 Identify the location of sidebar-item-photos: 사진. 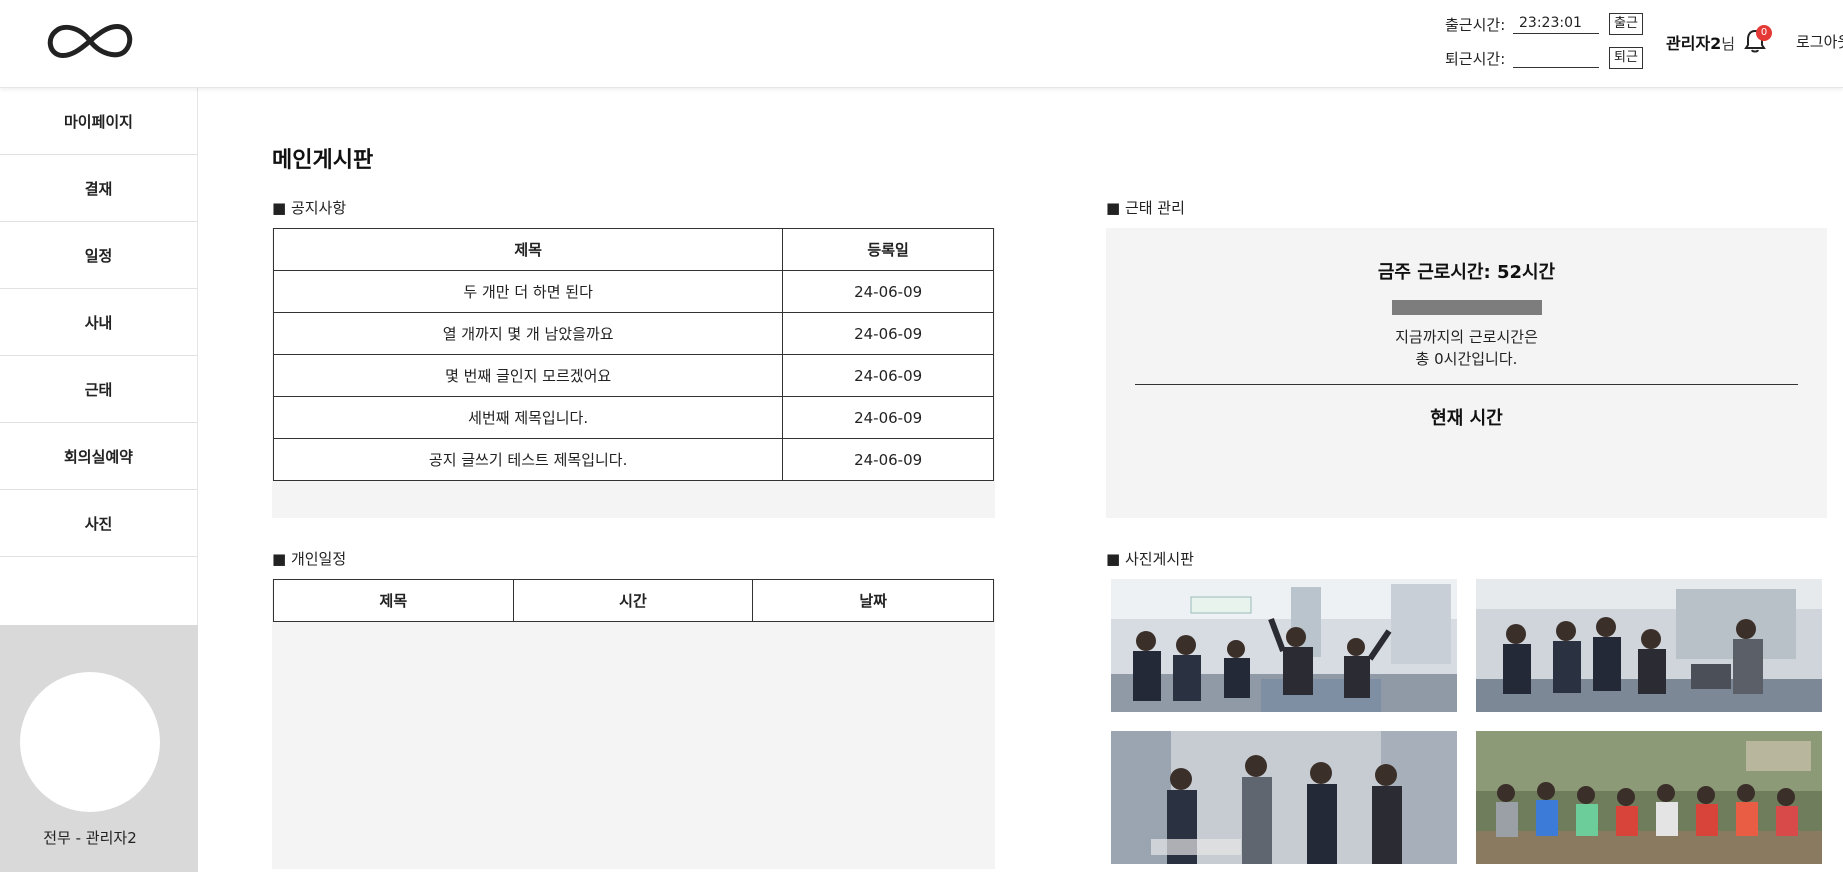
(98, 523).